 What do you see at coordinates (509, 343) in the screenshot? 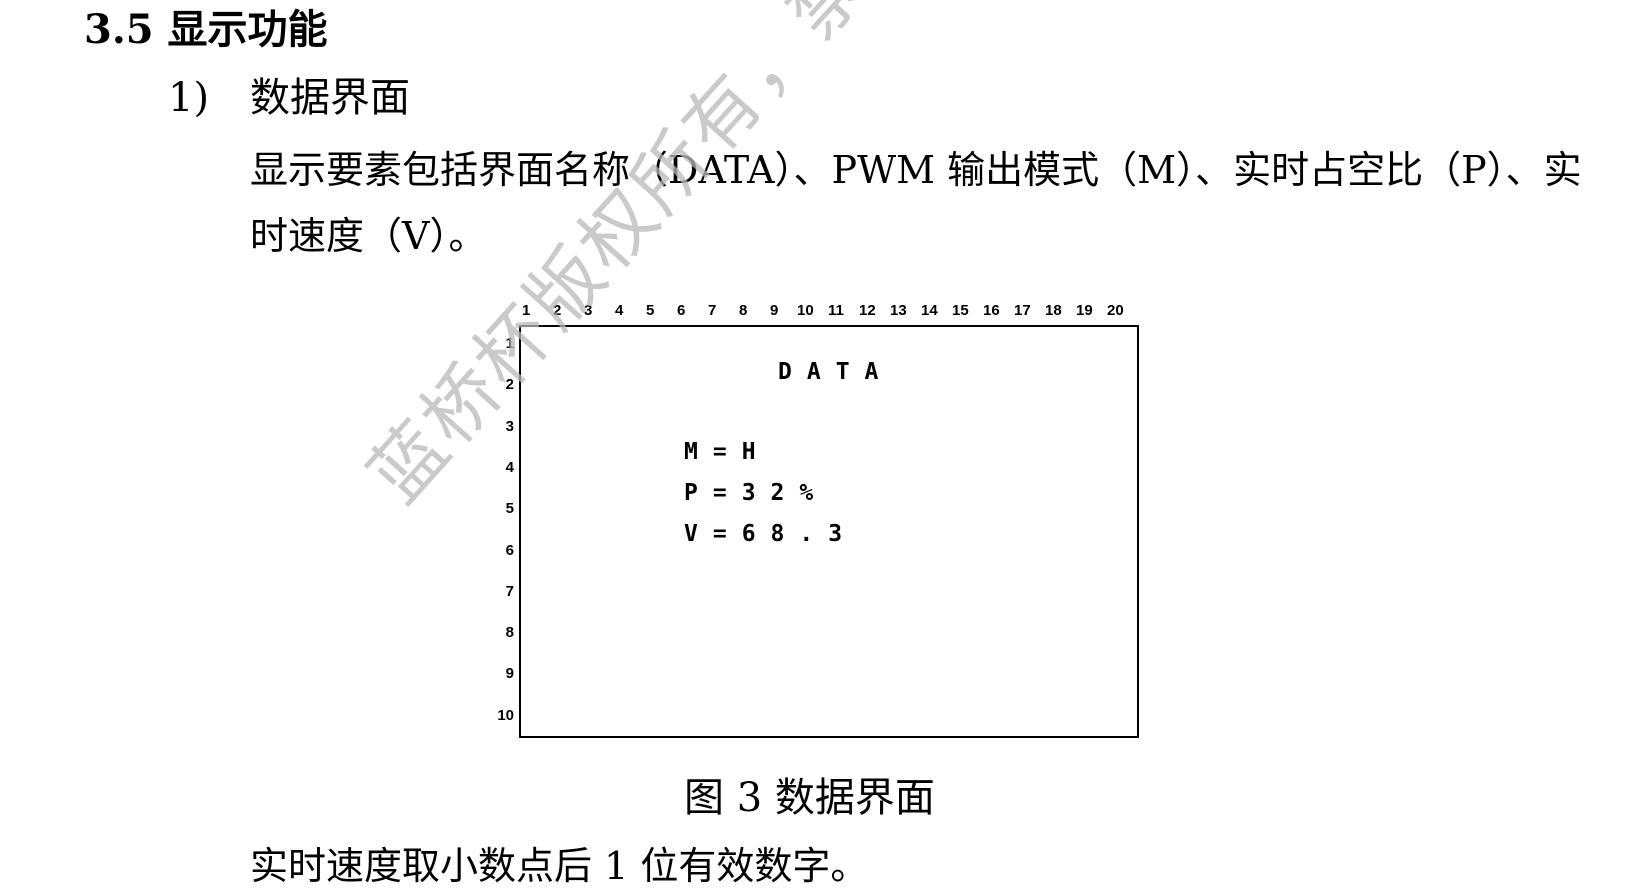
I see `lcd-row-number: 1` at bounding box center [509, 343].